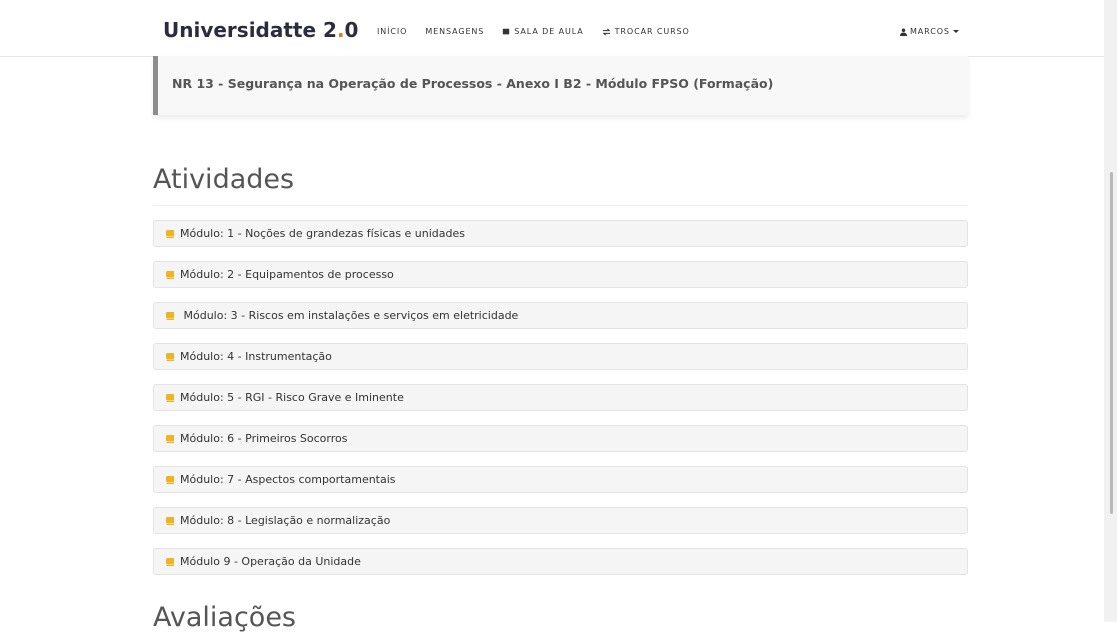  Describe the element at coordinates (560, 520) in the screenshot. I see `module-item-8: Módulo: 8 - Legislação e normalização` at that location.